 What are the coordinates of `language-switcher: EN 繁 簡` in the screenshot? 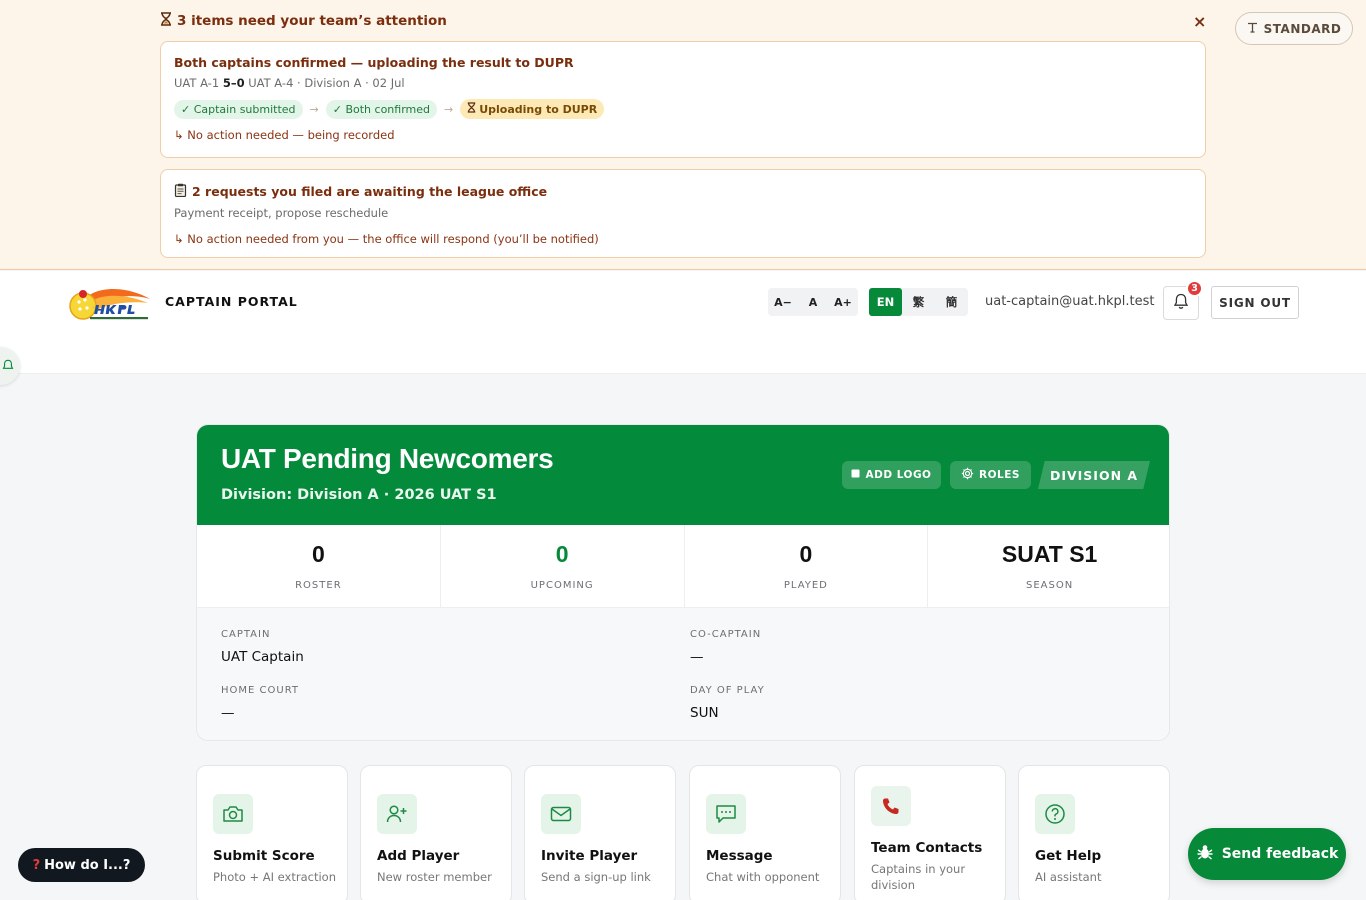 It's located at (918, 302).